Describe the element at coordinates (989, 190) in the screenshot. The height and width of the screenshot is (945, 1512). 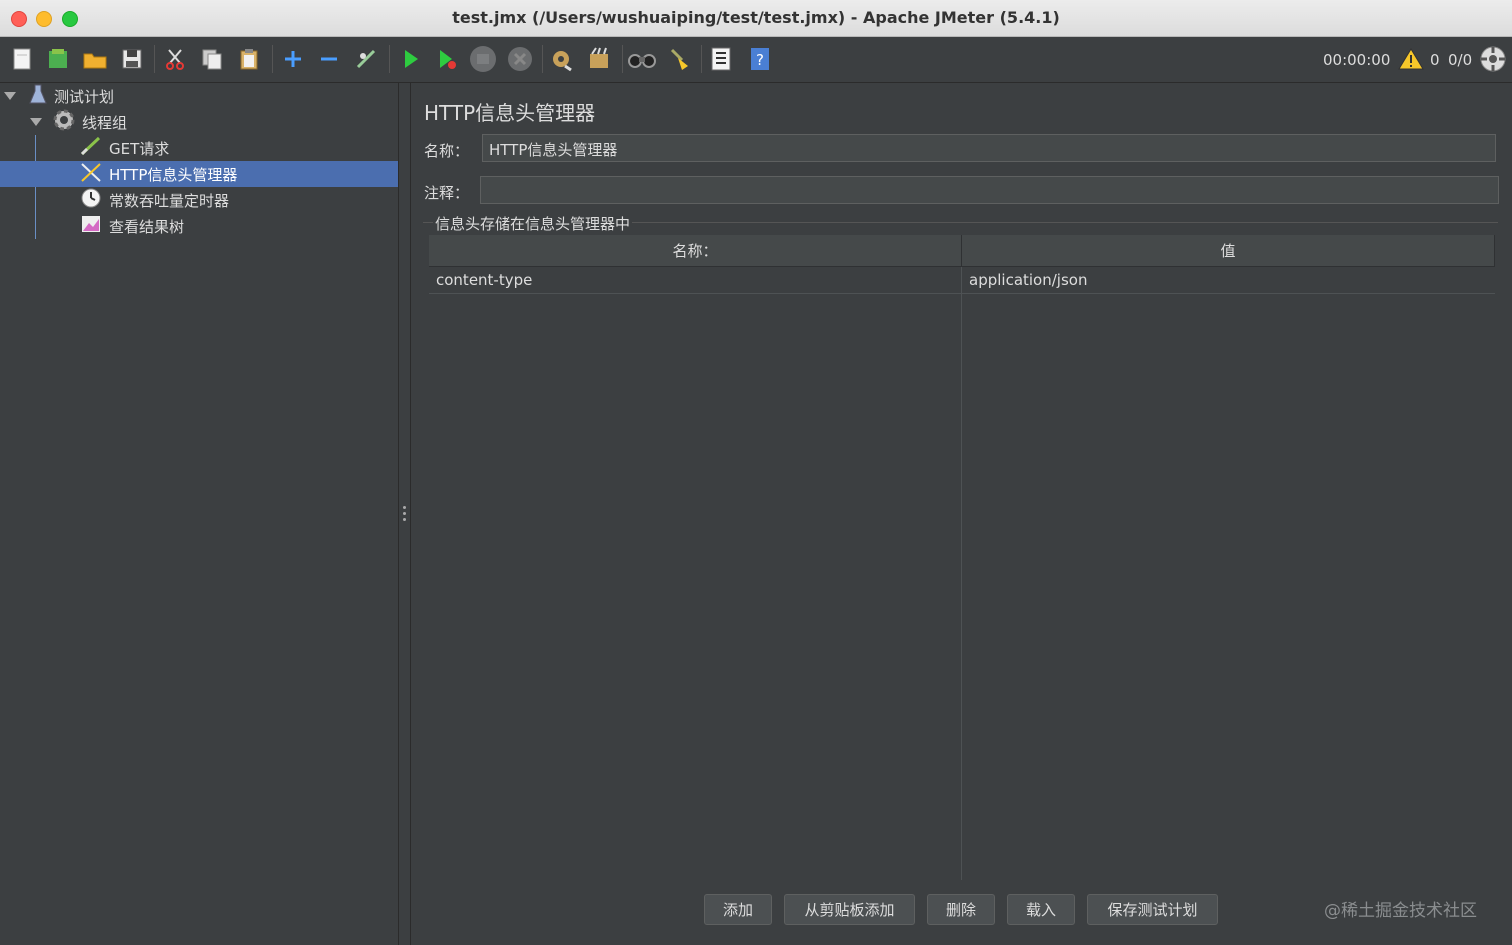
I see `comment-field` at that location.